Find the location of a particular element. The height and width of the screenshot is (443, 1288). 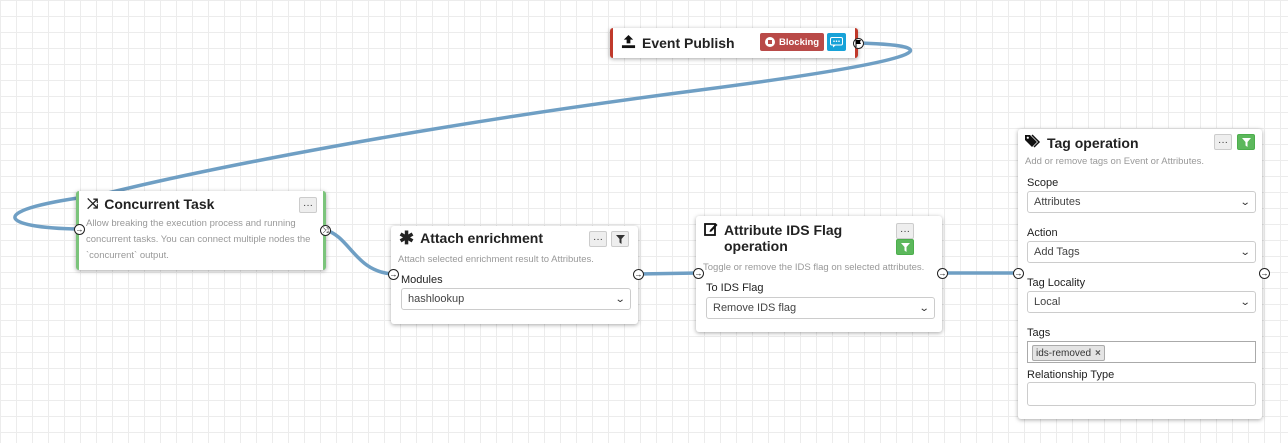

tags-input: ids-removed × is located at coordinates (1141, 352).